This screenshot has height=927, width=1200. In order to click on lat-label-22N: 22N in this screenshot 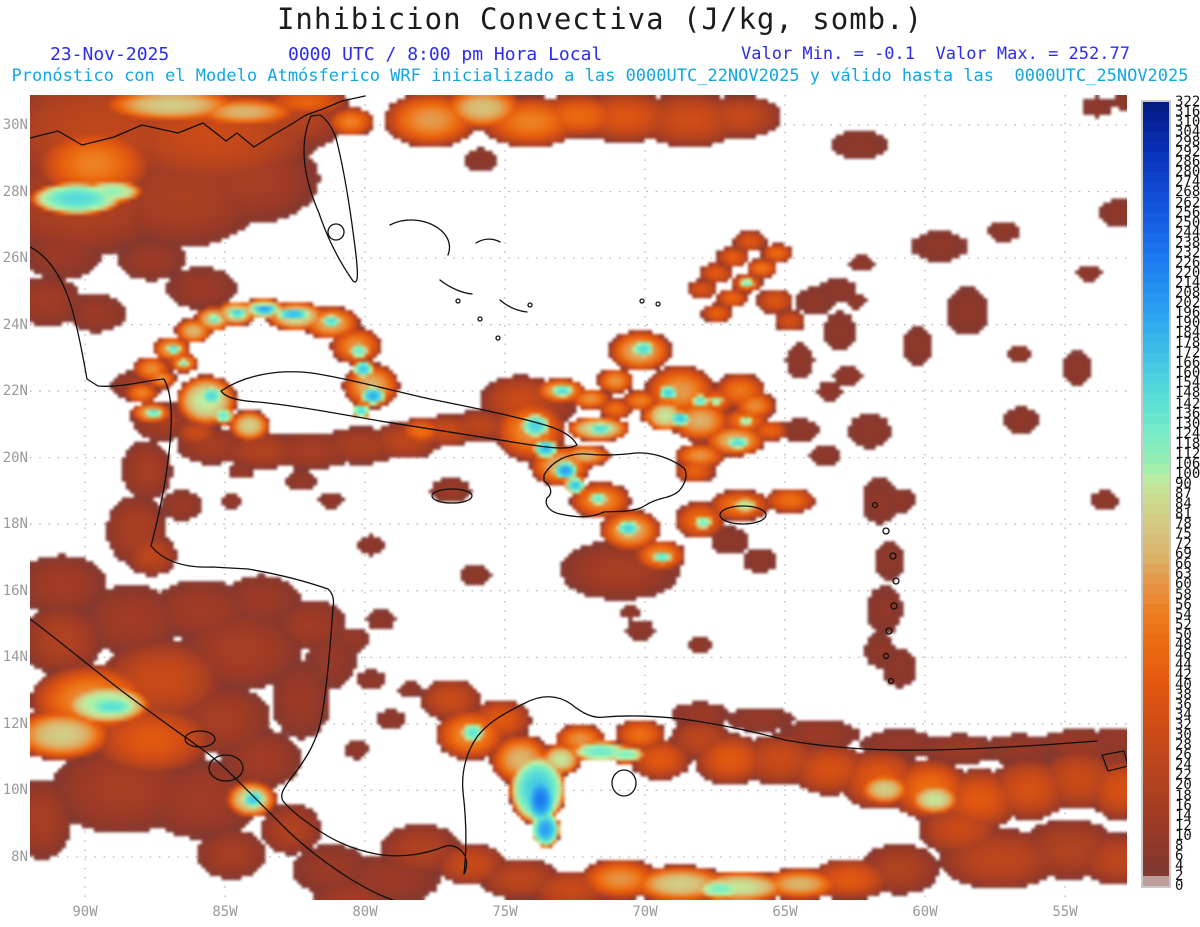, I will do `click(15, 391)`.